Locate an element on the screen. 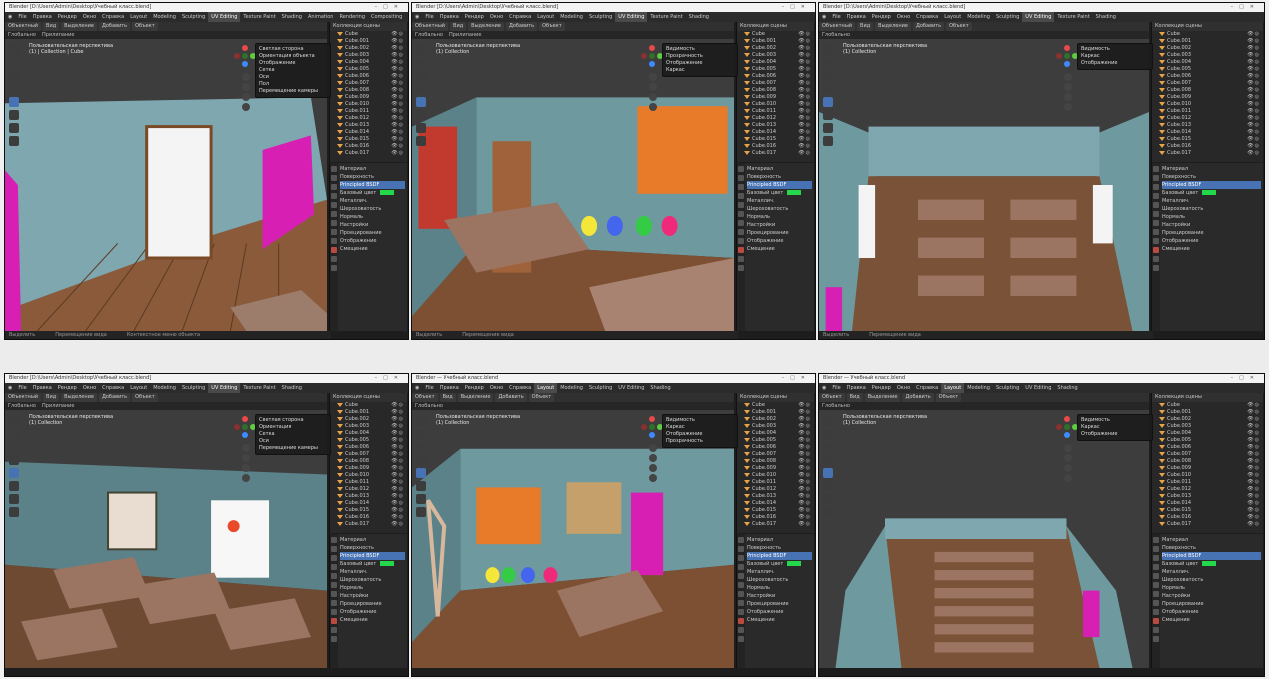 This screenshot has width=1269, height=679. viewport-scene is located at coordinates (573, 185).